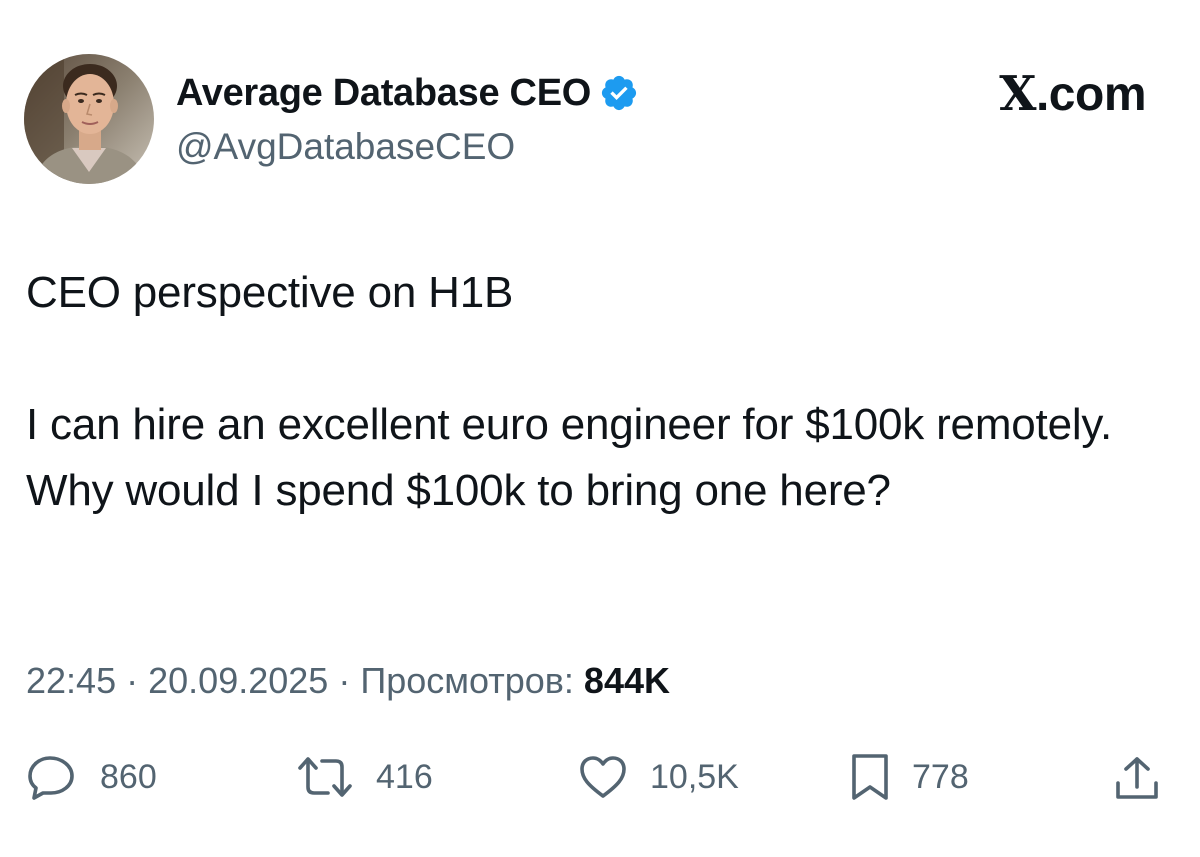 The image size is (1200, 857). Describe the element at coordinates (325, 777) in the screenshot. I see `retweet-icon` at that location.